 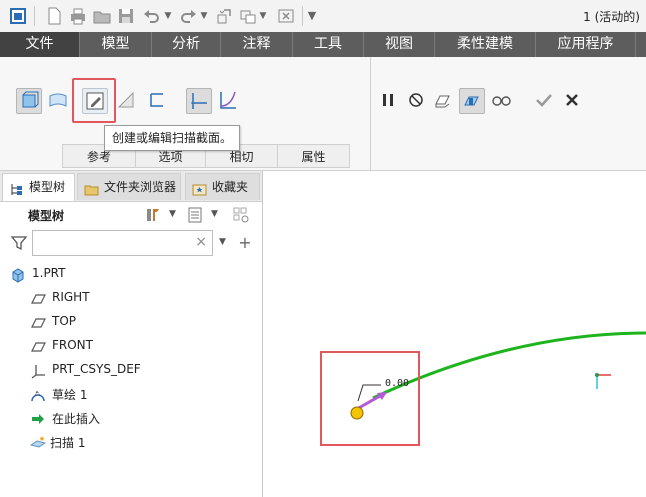 I want to click on tab-favorites: 收藏夹, so click(x=222, y=186).